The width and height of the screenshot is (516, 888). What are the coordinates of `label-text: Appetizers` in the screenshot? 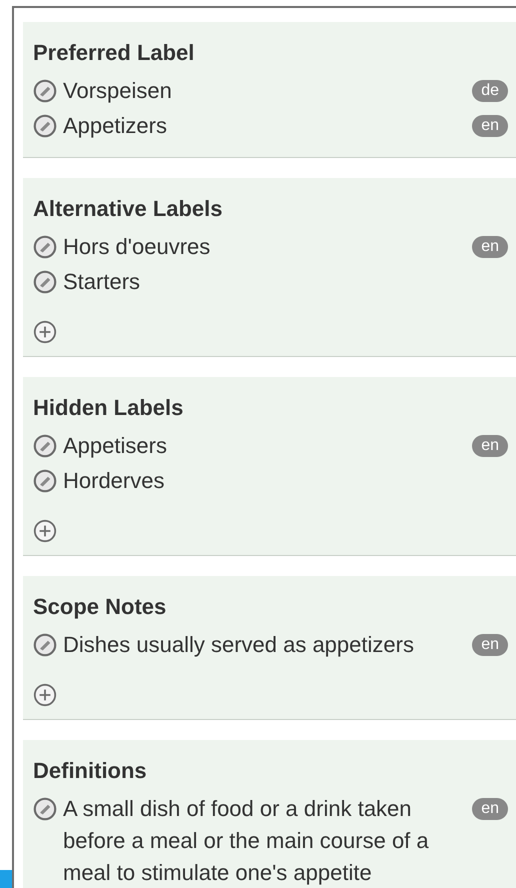 It's located at (115, 126).